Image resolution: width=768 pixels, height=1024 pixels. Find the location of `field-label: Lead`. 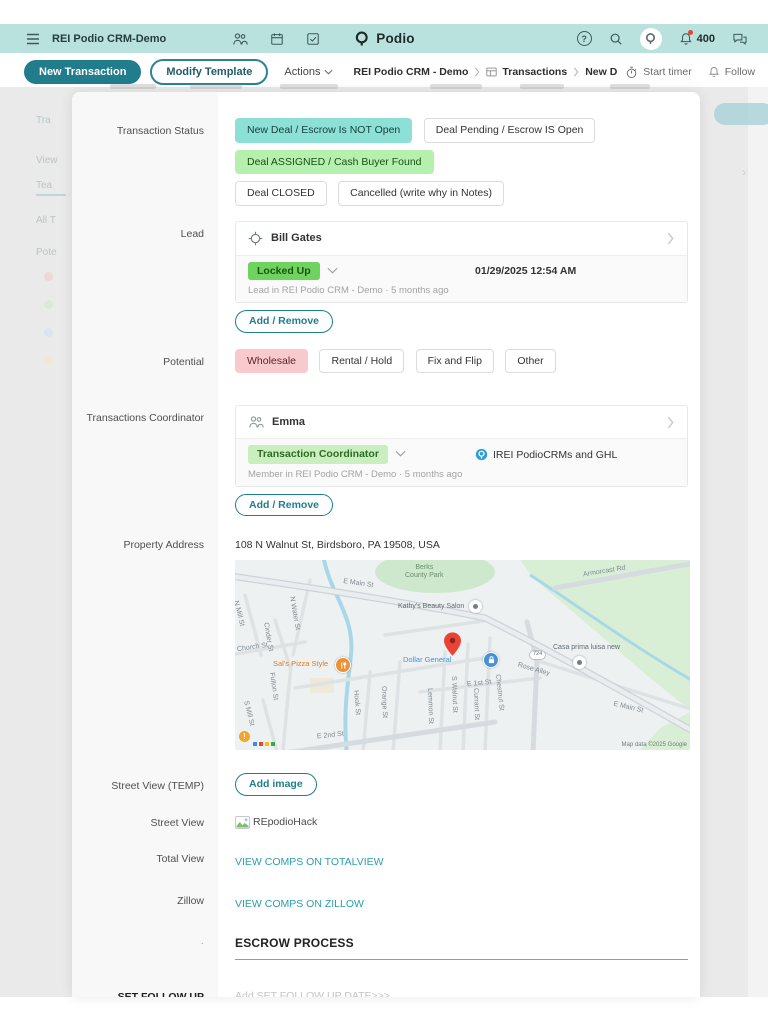

field-label: Lead is located at coordinates (192, 233).